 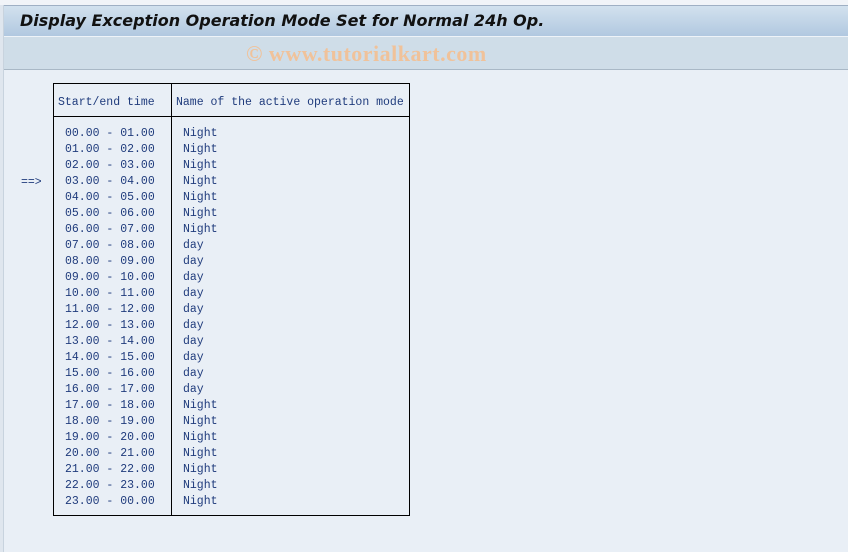 I want to click on time-range-cell: 07.00 - 08.00, so click(x=110, y=245).